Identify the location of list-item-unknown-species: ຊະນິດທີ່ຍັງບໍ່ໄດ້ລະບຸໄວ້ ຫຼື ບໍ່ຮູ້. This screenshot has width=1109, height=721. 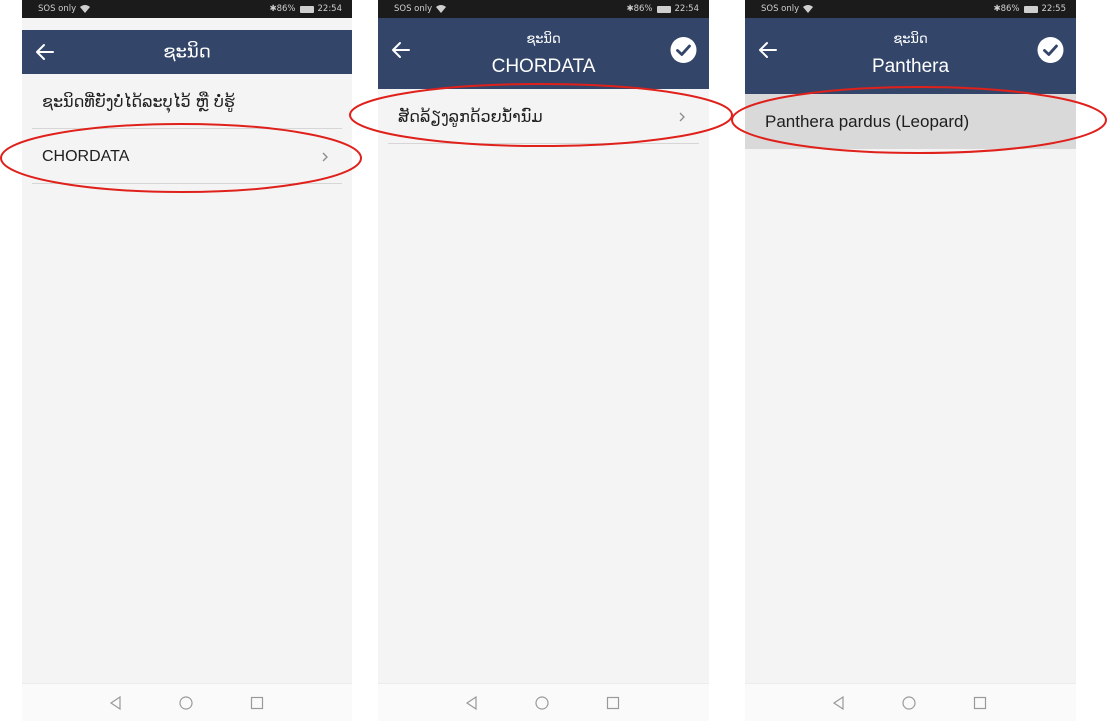
(187, 101).